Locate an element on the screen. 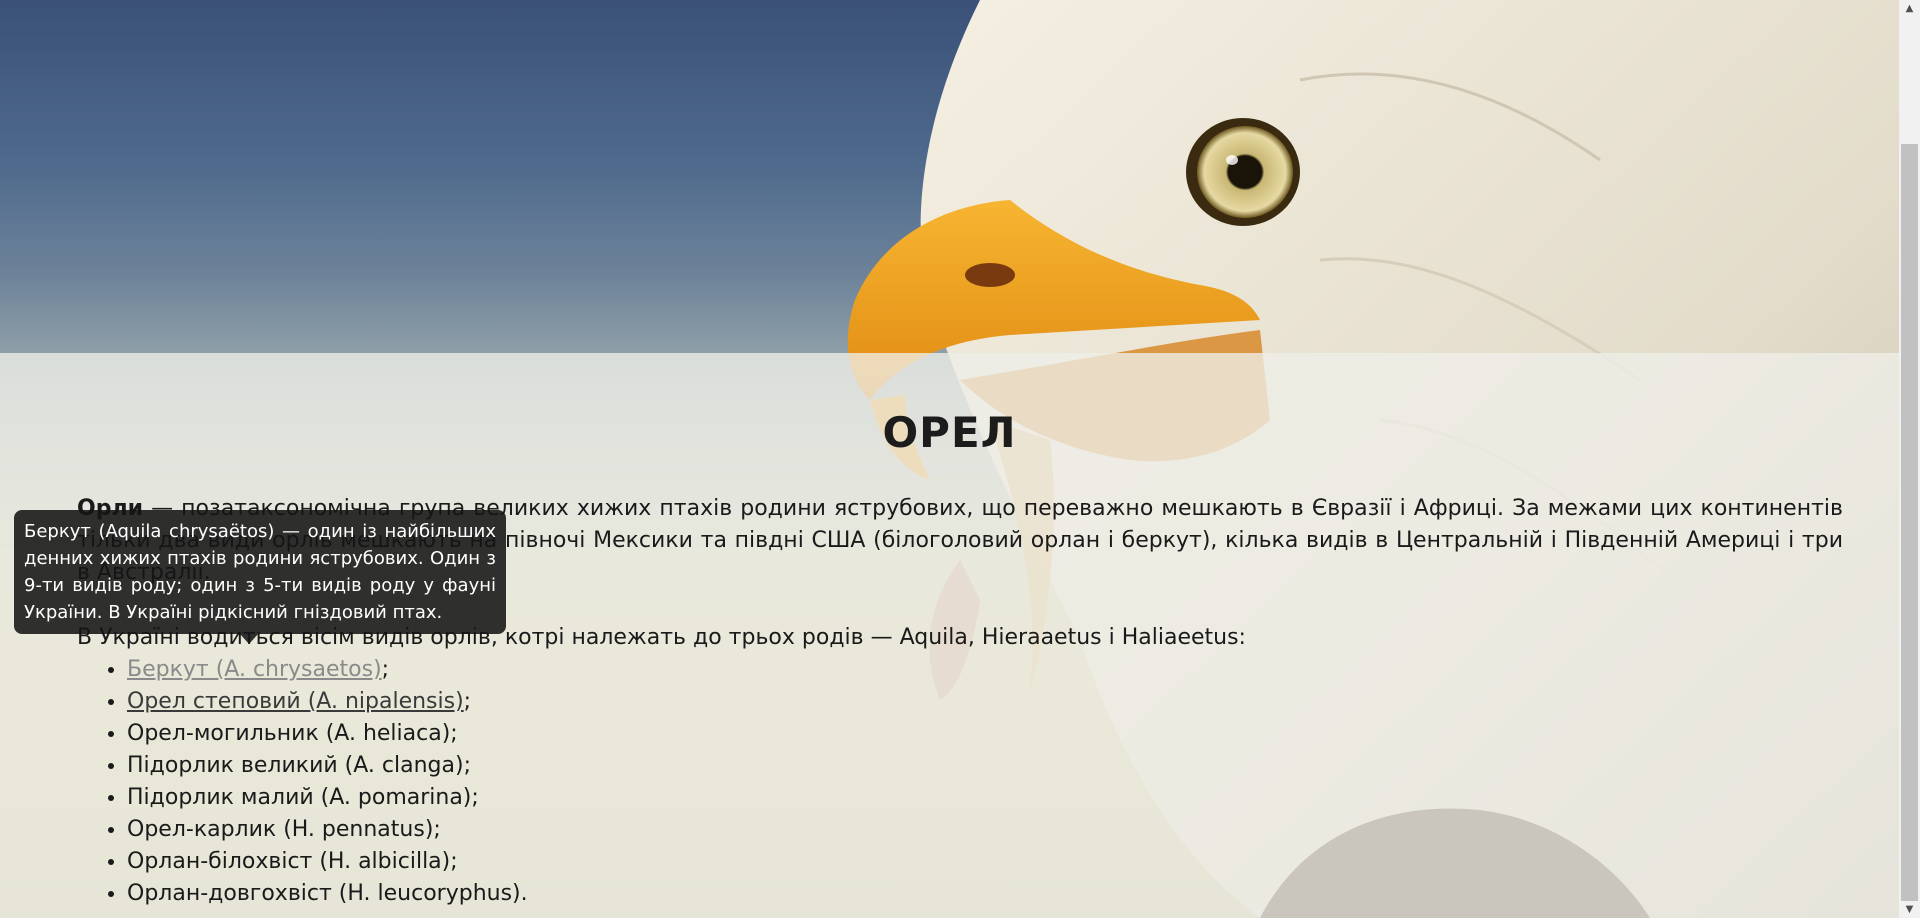  list-item: Орлан-білохвіст (H. albicilla); is located at coordinates (327, 862).